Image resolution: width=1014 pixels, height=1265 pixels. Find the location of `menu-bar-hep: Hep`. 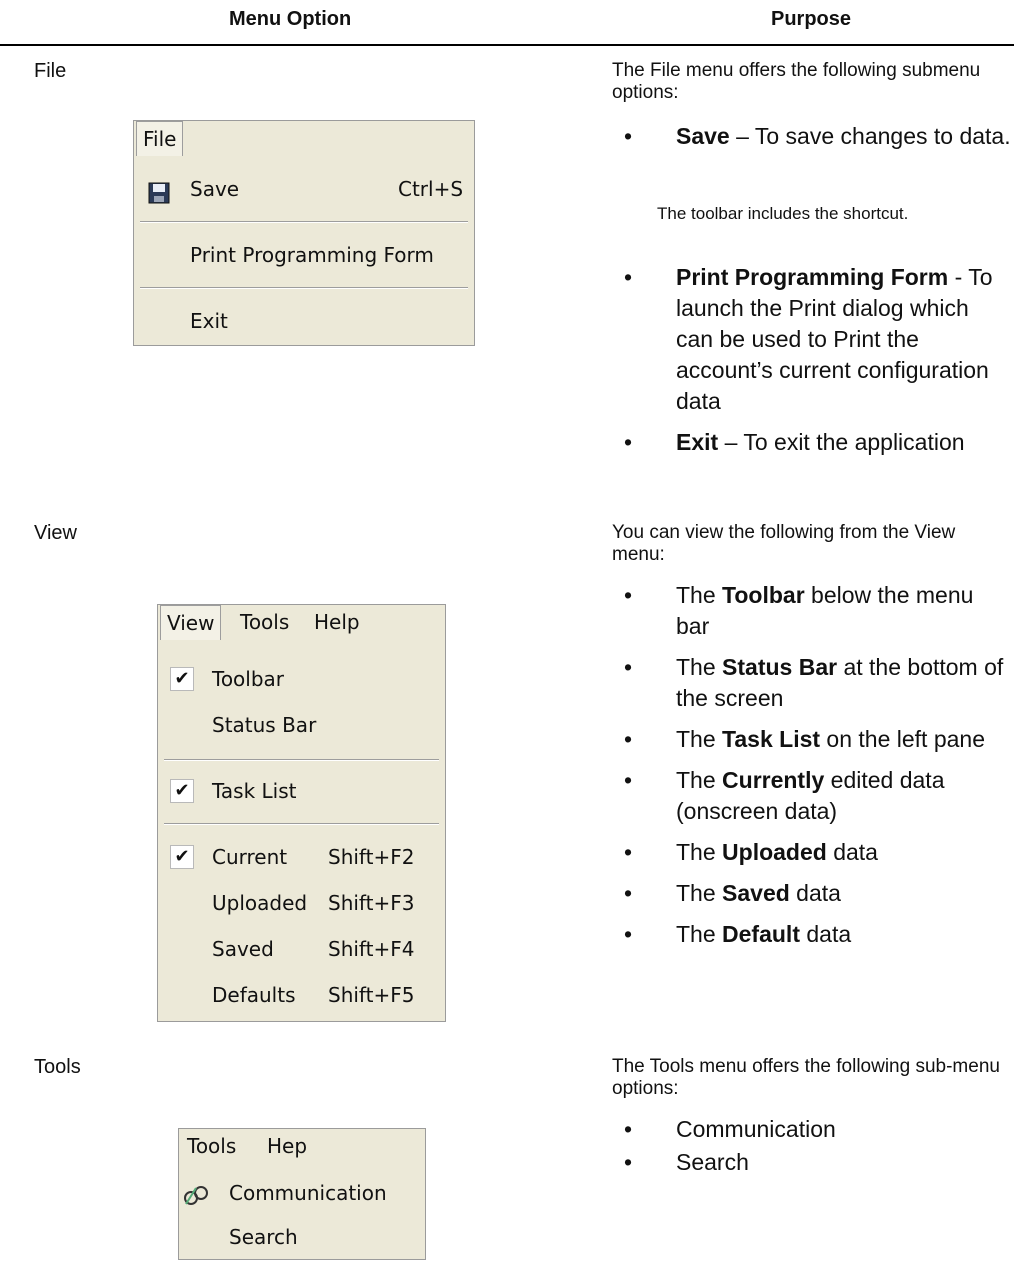

menu-bar-hep: Hep is located at coordinates (287, 1146).